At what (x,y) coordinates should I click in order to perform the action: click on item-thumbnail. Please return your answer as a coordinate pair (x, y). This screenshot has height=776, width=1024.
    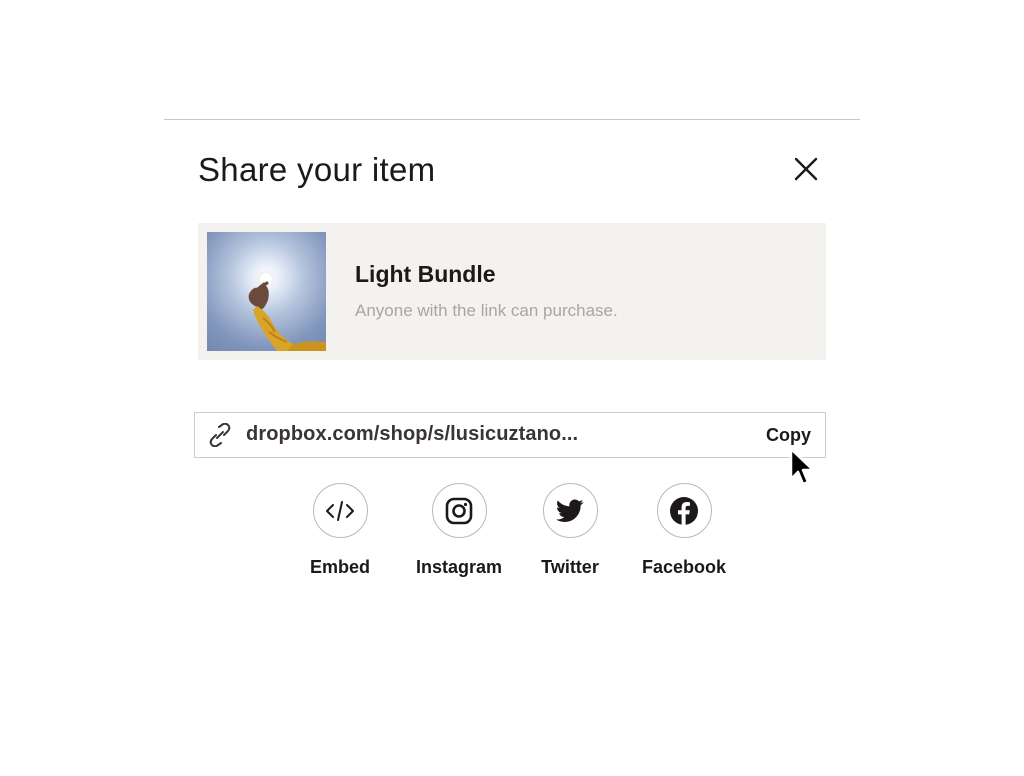
    Looking at the image, I should click on (266, 291).